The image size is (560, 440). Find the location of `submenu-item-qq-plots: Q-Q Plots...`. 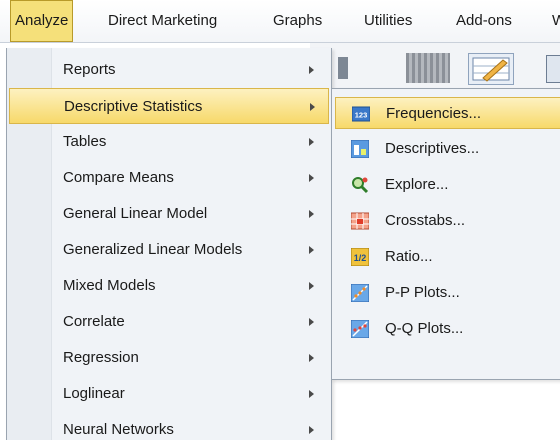

submenu-item-qq-plots: Q-Q Plots... is located at coordinates (447, 329).